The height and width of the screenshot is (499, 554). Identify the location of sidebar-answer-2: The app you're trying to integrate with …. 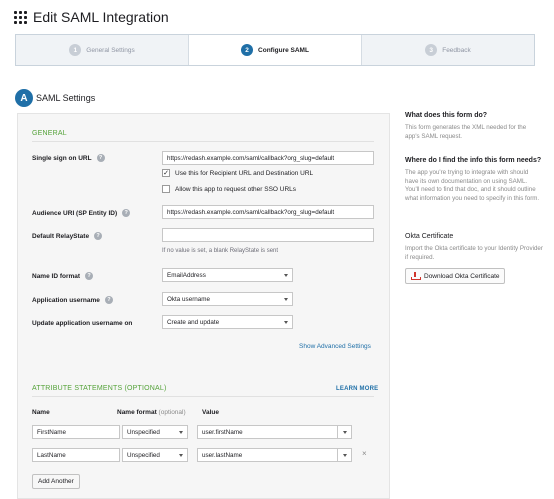
(472, 185).